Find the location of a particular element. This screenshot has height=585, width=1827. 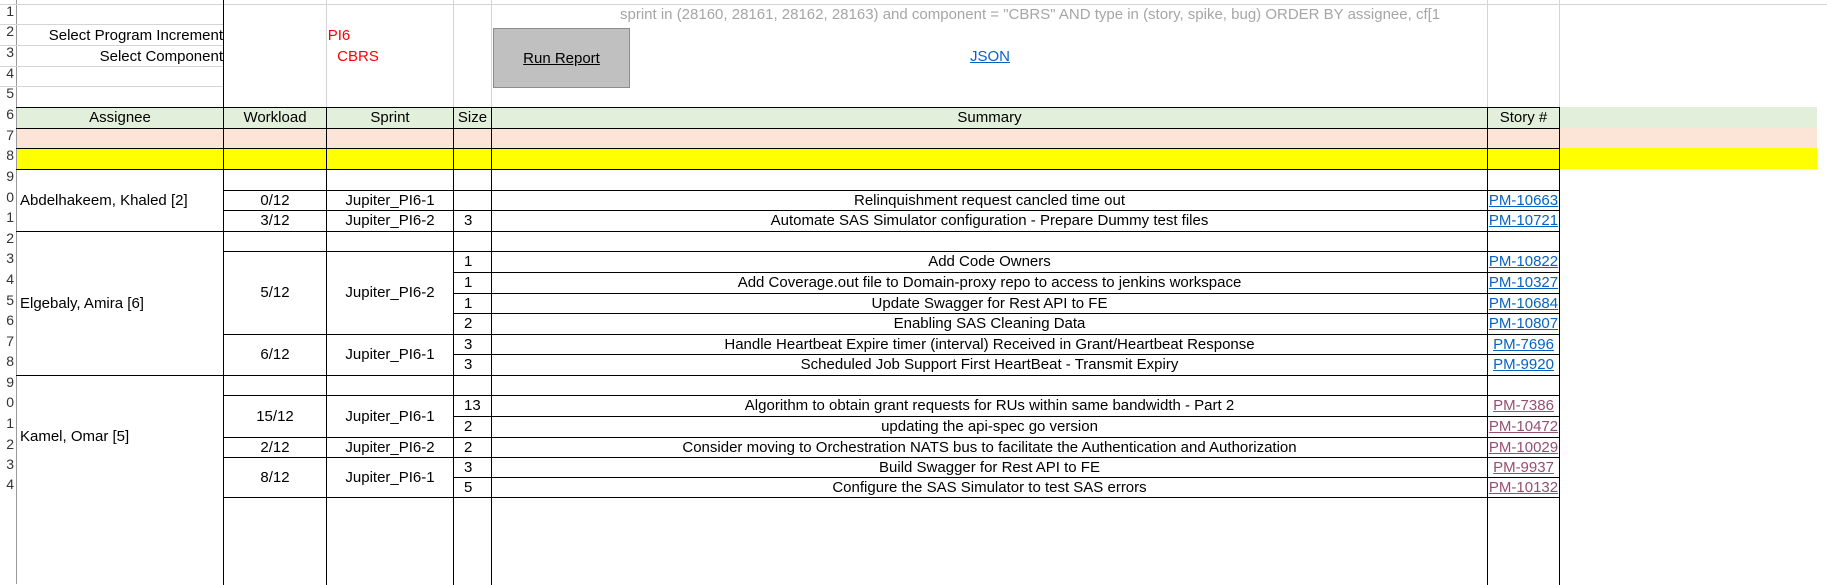

summary-cell: Enabling SAS Cleaning Data is located at coordinates (989, 323).